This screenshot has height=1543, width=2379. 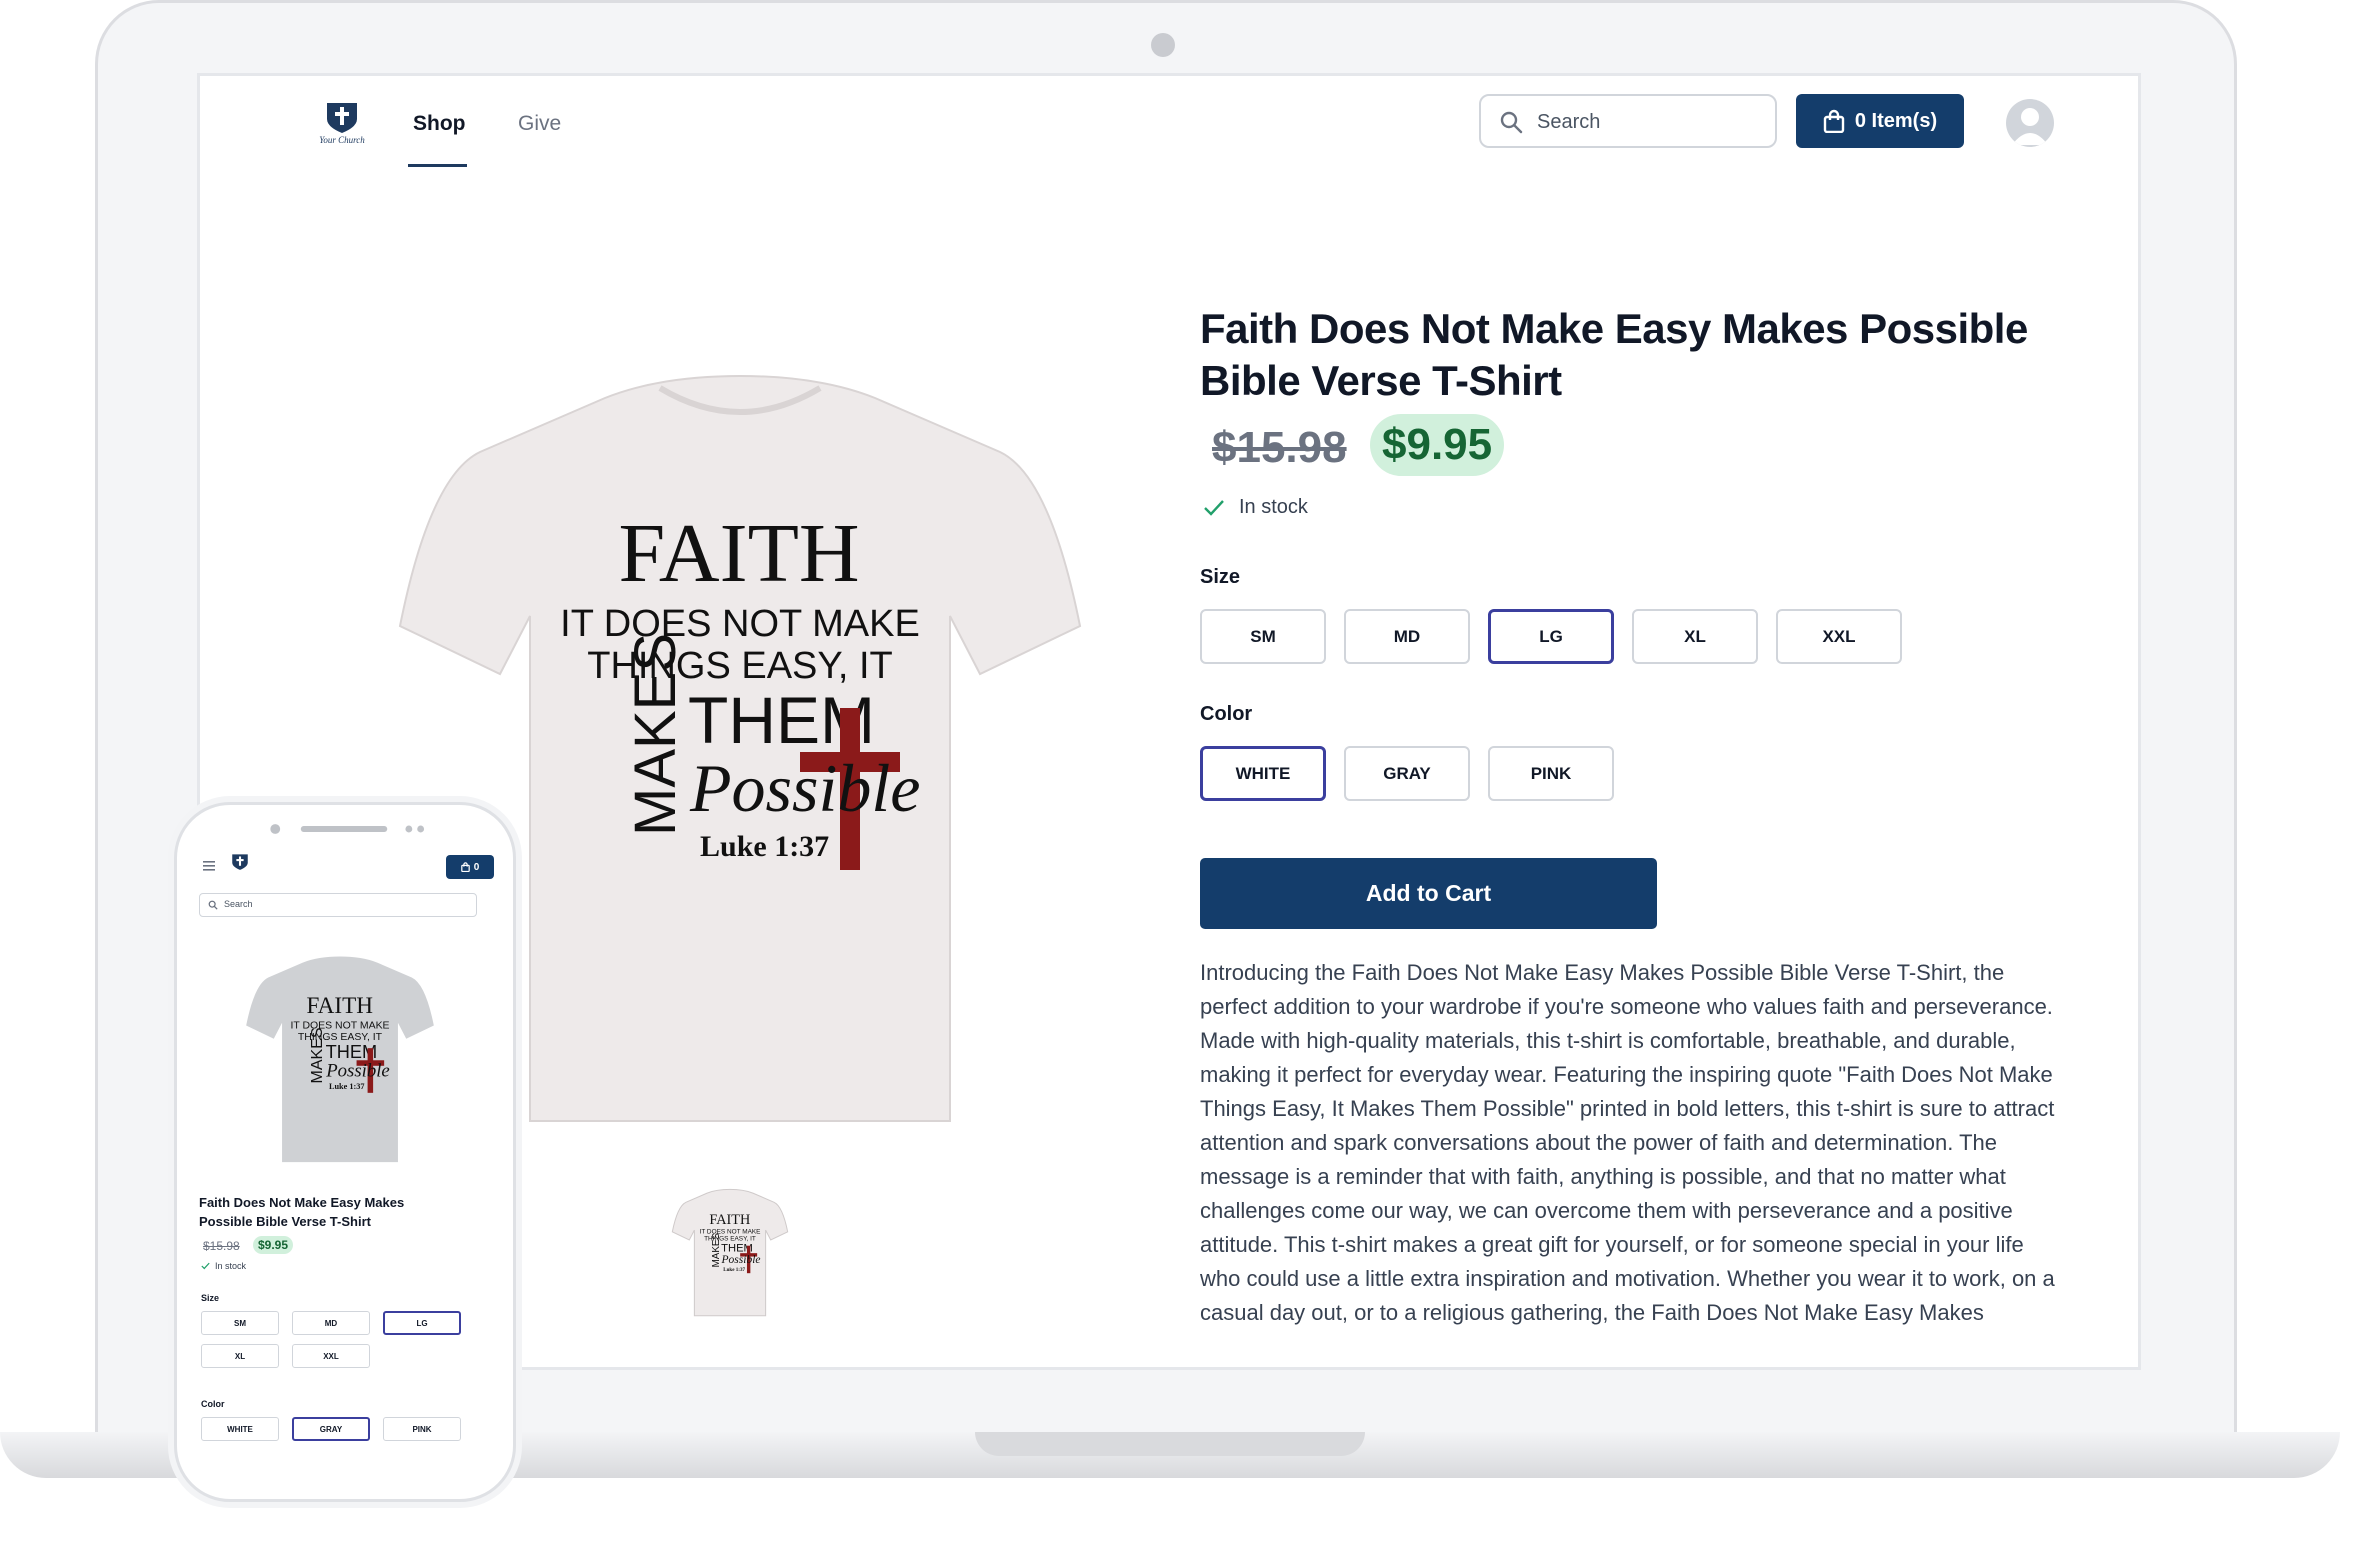 I want to click on thumb-print-verse: Luke 1:37, so click(x=734, y=1270).